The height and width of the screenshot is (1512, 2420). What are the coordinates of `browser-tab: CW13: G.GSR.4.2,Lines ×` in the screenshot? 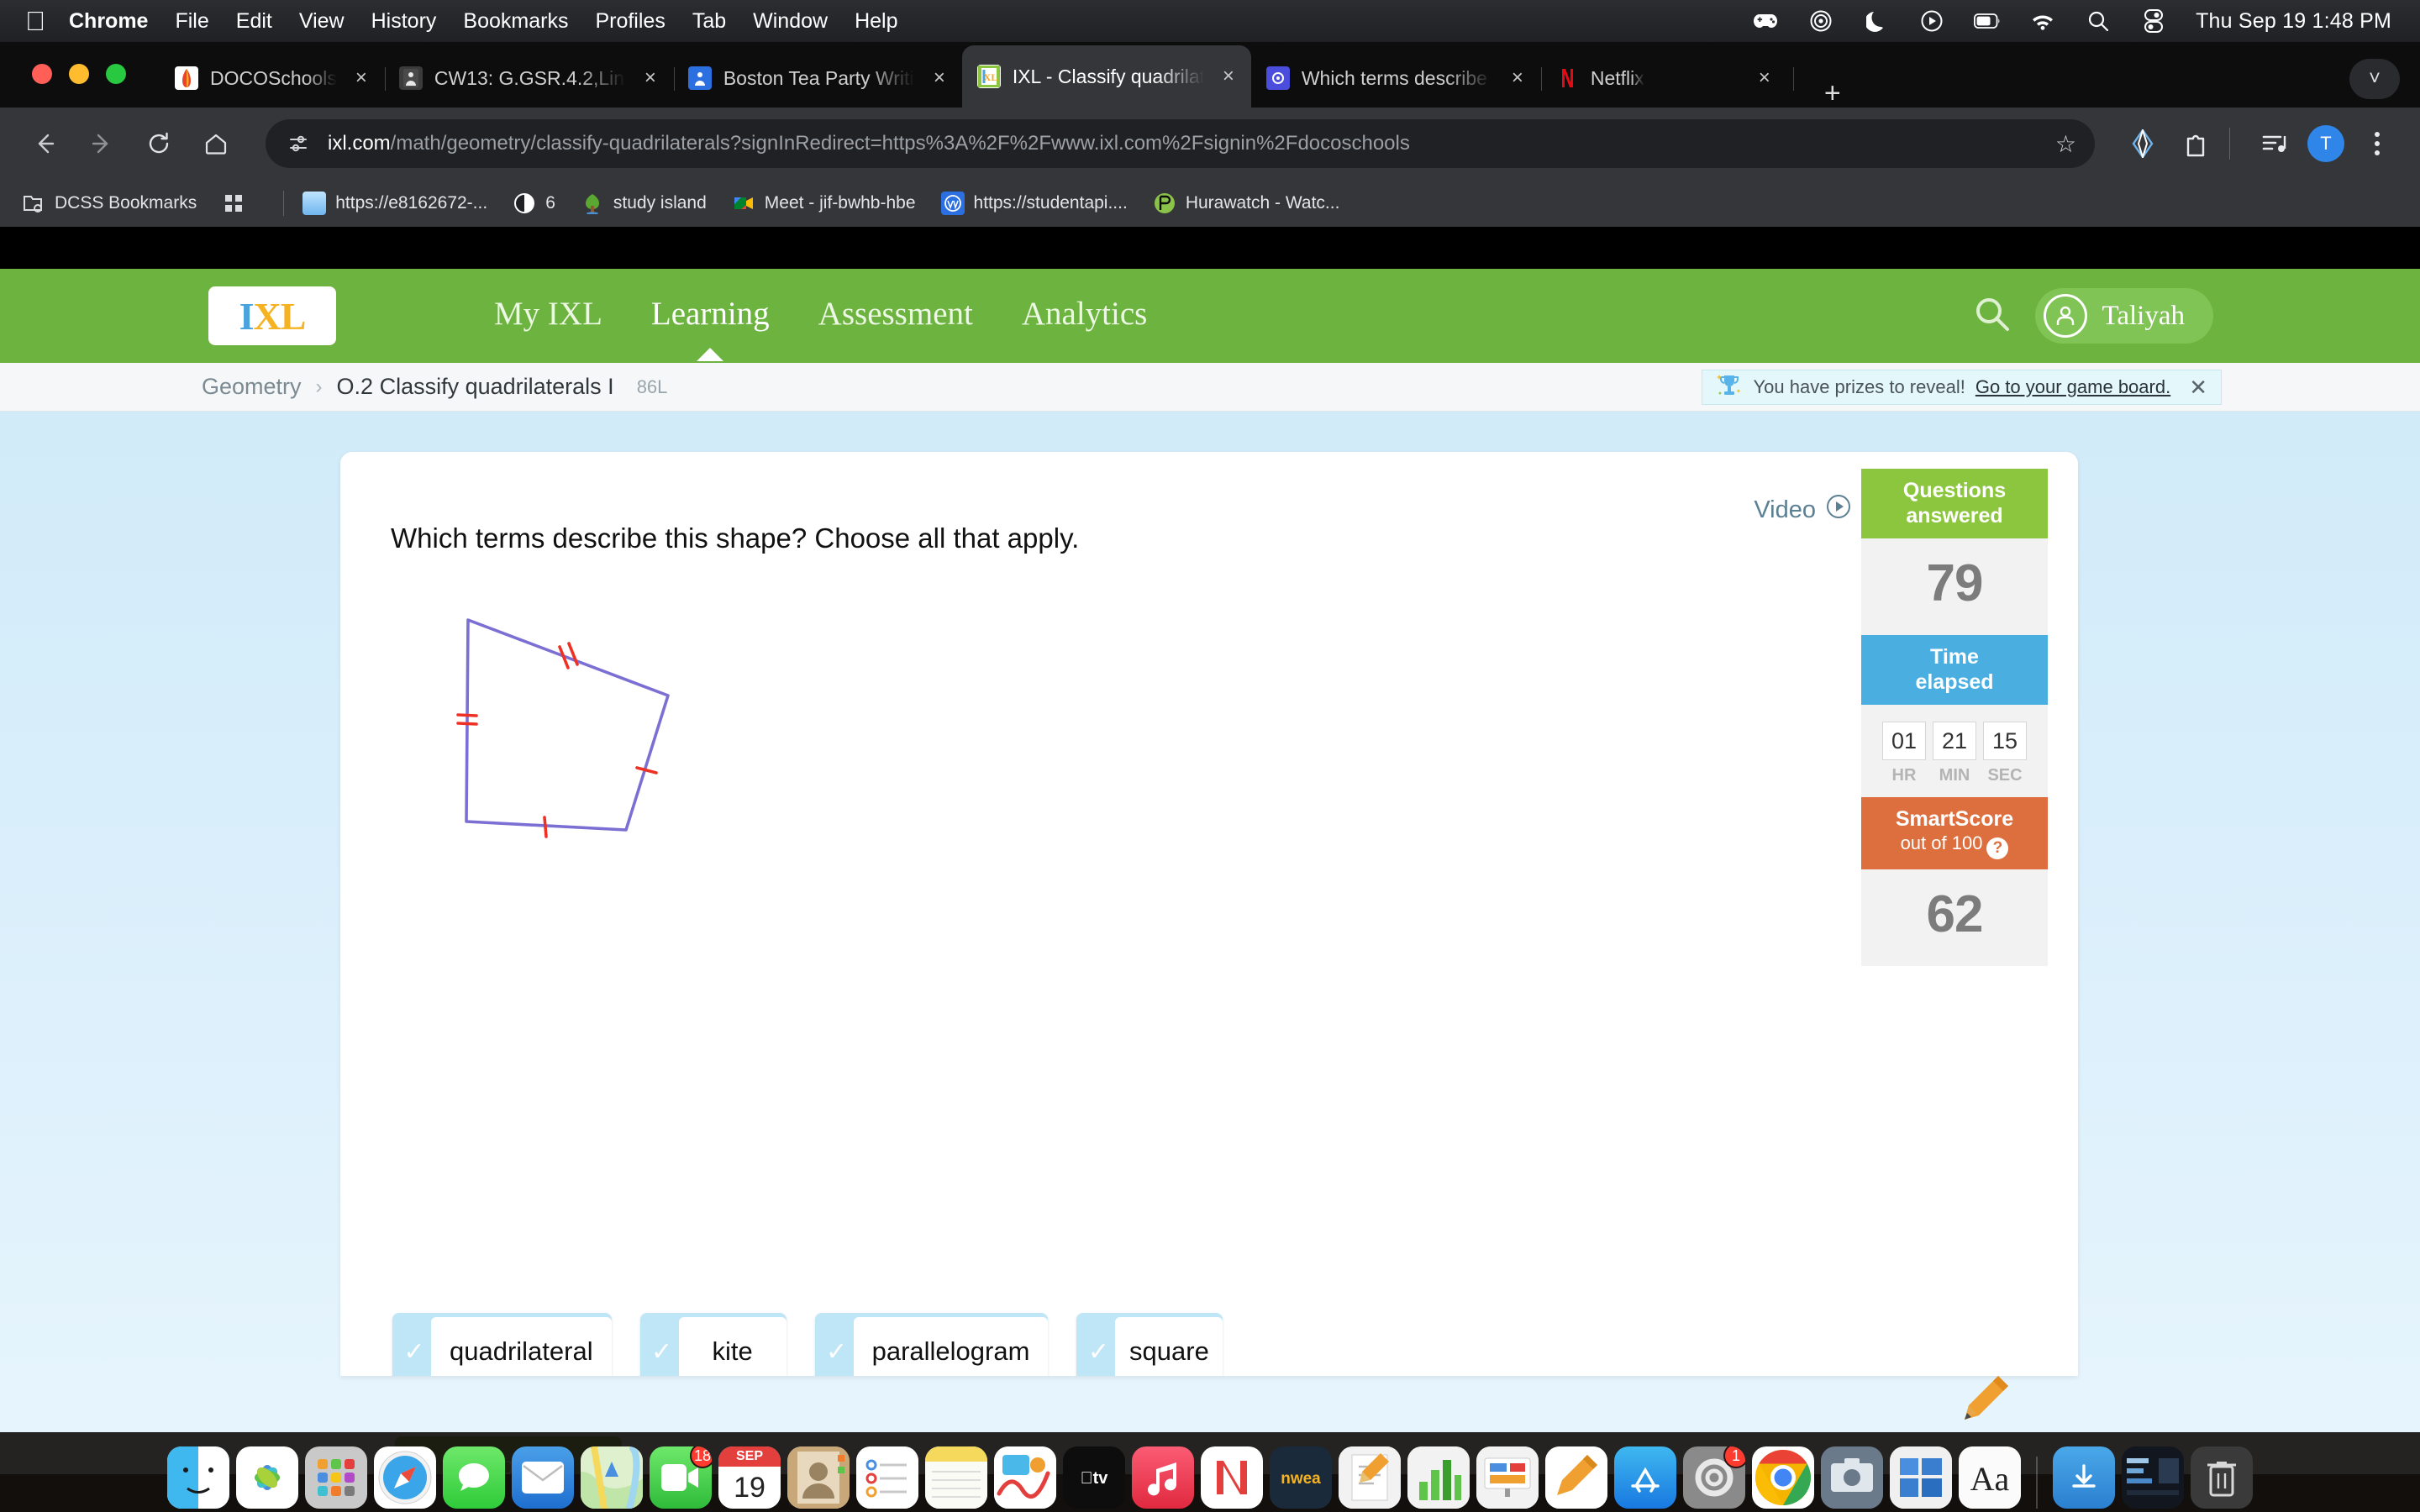 It's located at (529, 78).